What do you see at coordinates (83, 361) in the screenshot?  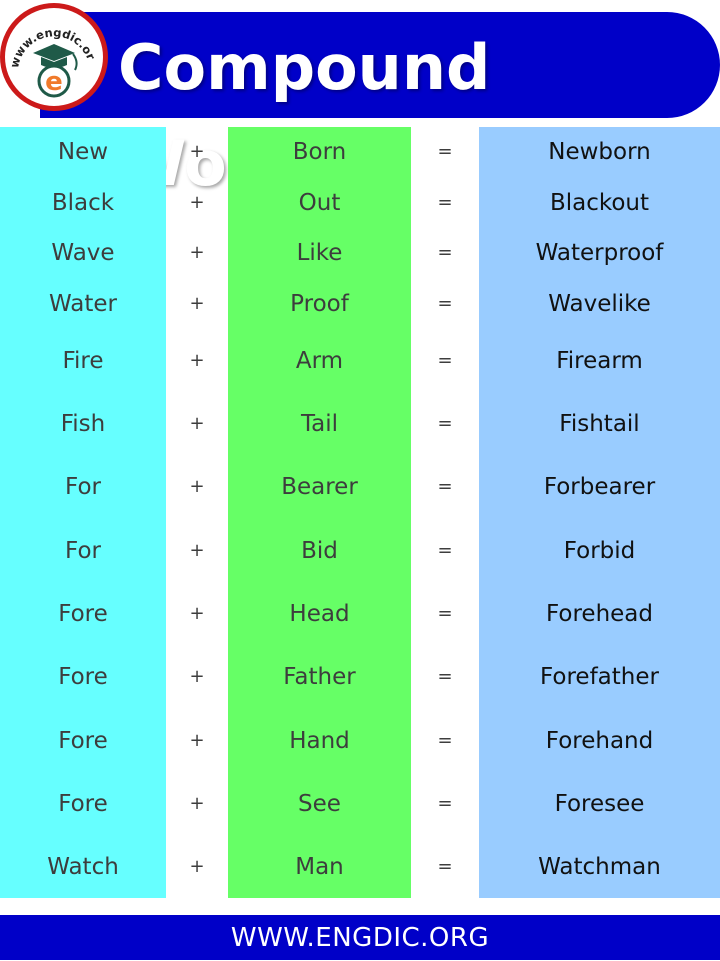 I see `first-word: Fire` at bounding box center [83, 361].